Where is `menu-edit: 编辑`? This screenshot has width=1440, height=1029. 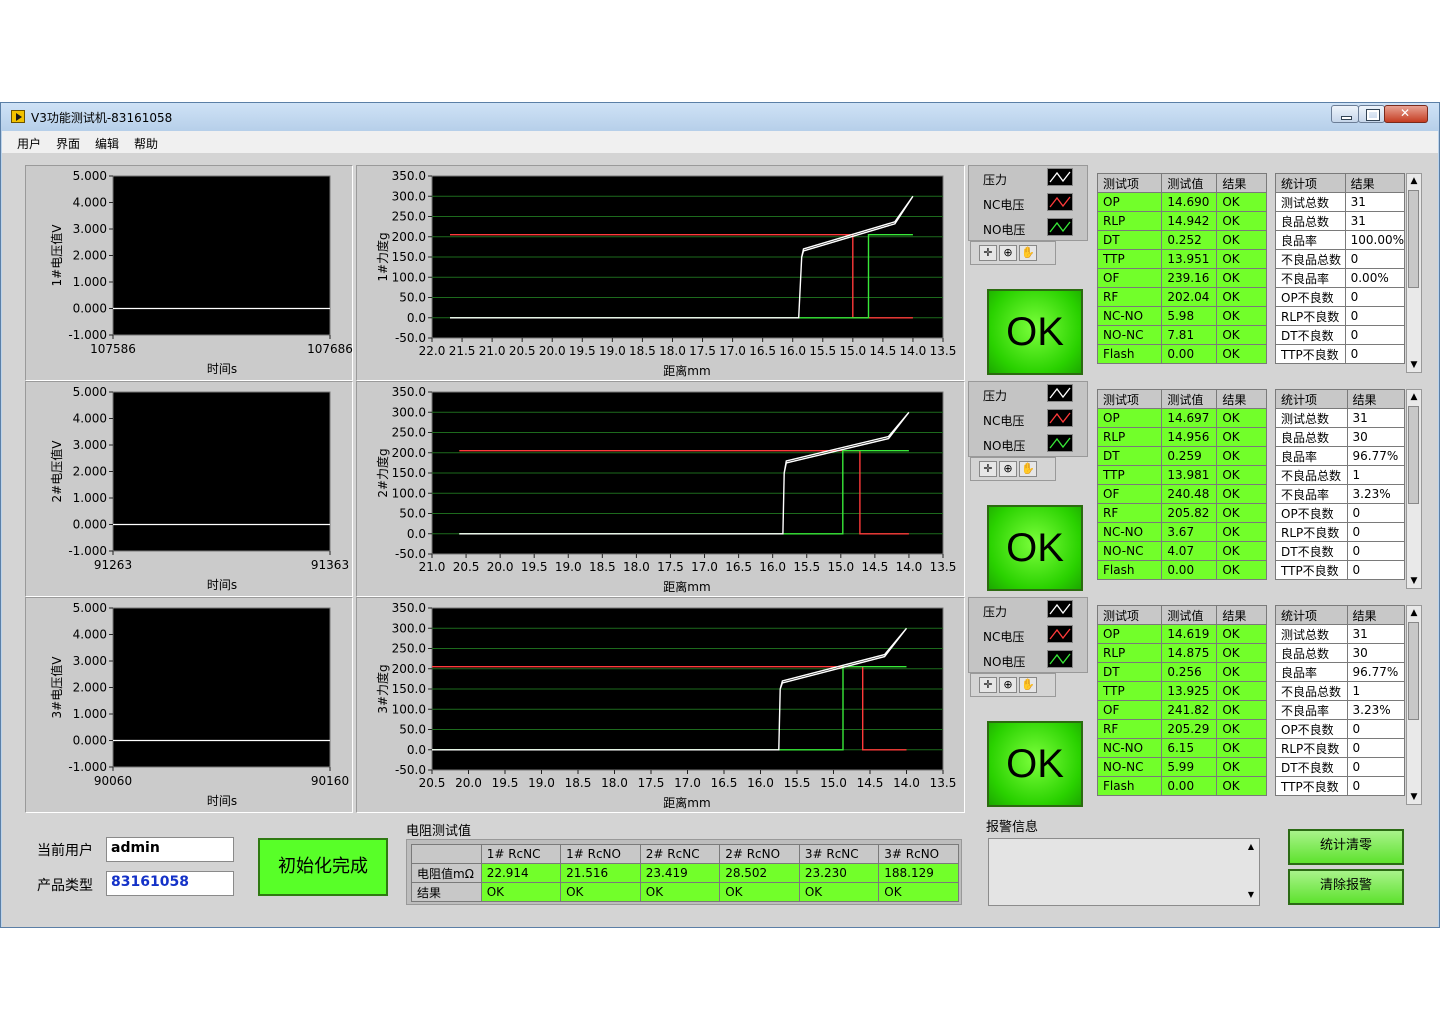
menu-edit: 编辑 is located at coordinates (107, 143).